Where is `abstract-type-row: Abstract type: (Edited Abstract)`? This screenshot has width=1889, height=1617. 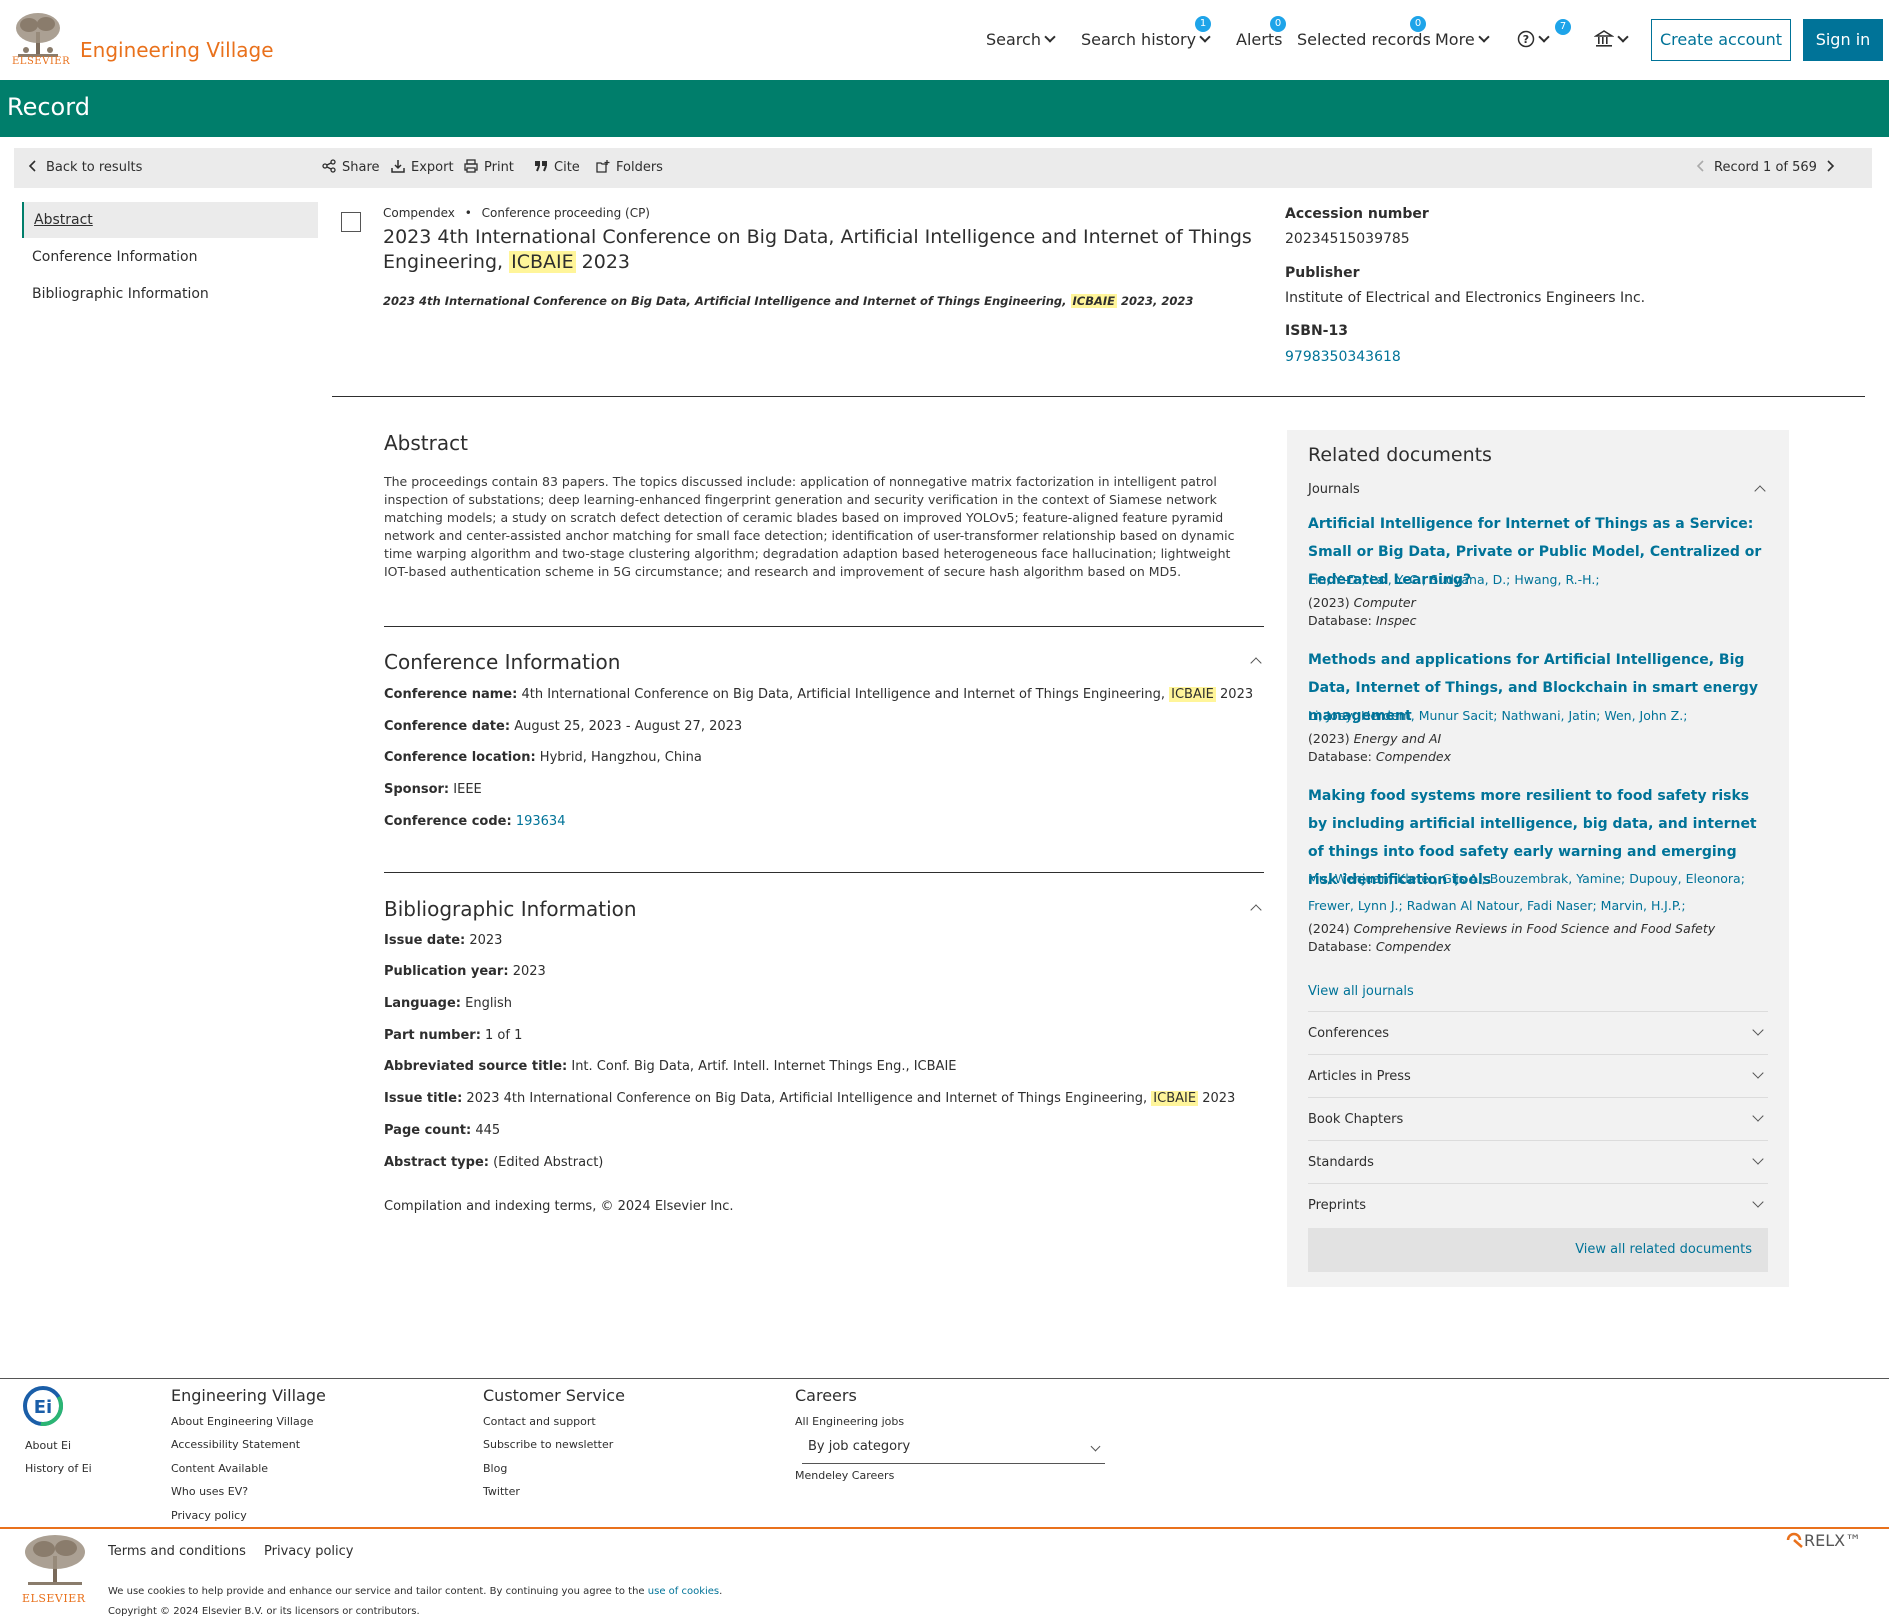 abstract-type-row: Abstract type: (Edited Abstract) is located at coordinates (493, 1162).